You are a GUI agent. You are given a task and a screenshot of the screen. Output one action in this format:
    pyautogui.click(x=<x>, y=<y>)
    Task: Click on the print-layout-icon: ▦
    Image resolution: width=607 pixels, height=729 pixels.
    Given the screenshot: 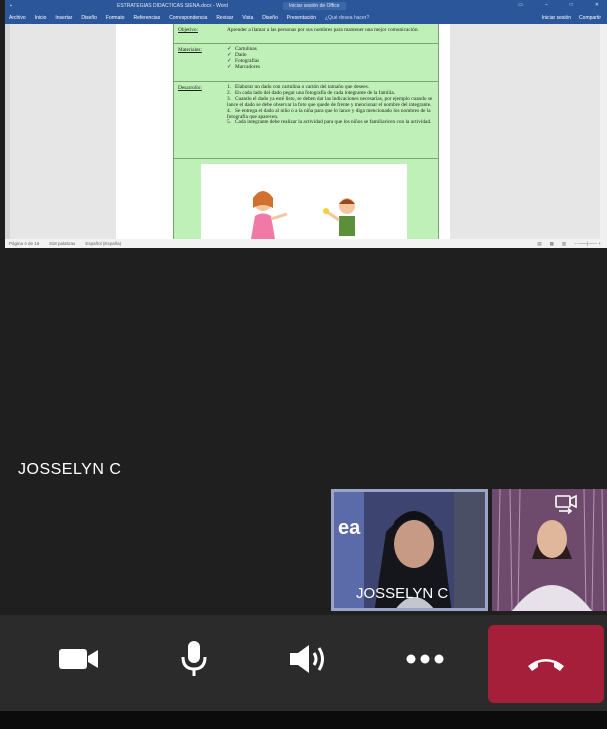 What is the action you would take?
    pyautogui.click(x=552, y=244)
    